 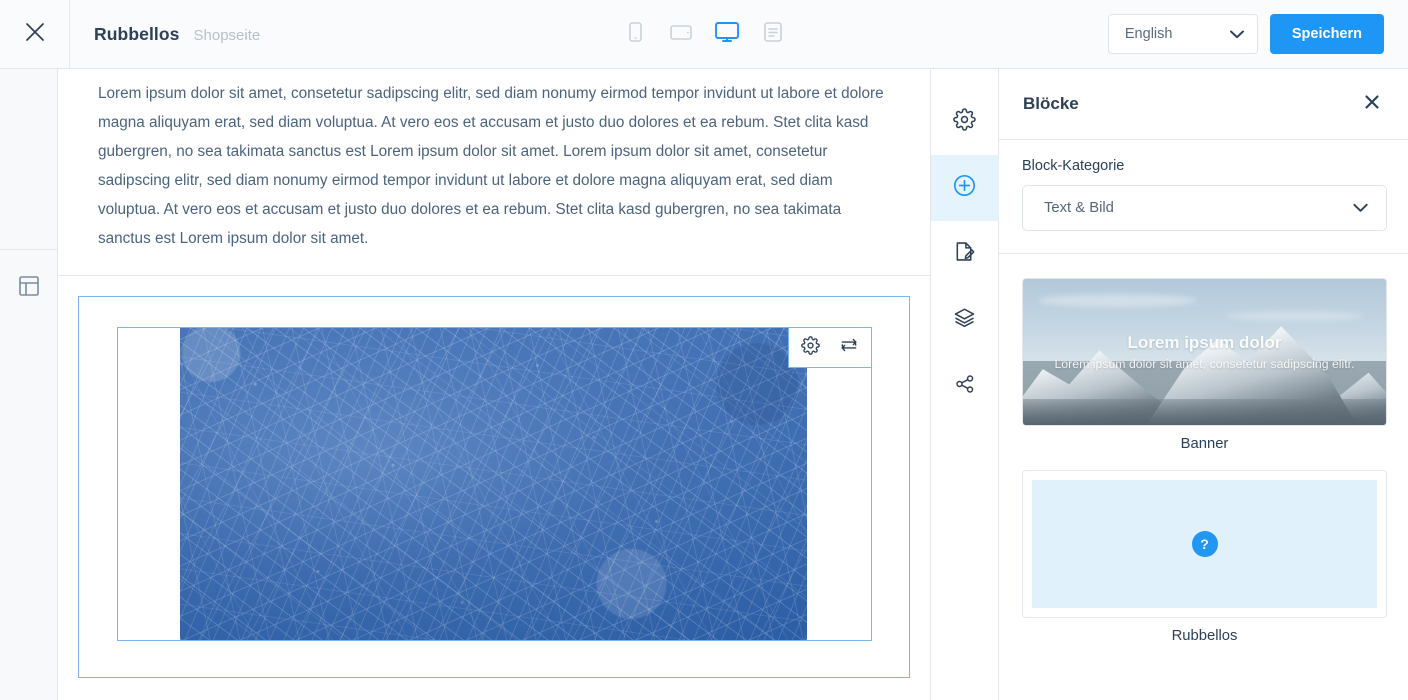 I want to click on block-label-rubbellos: Rubbellos, so click(x=1204, y=636).